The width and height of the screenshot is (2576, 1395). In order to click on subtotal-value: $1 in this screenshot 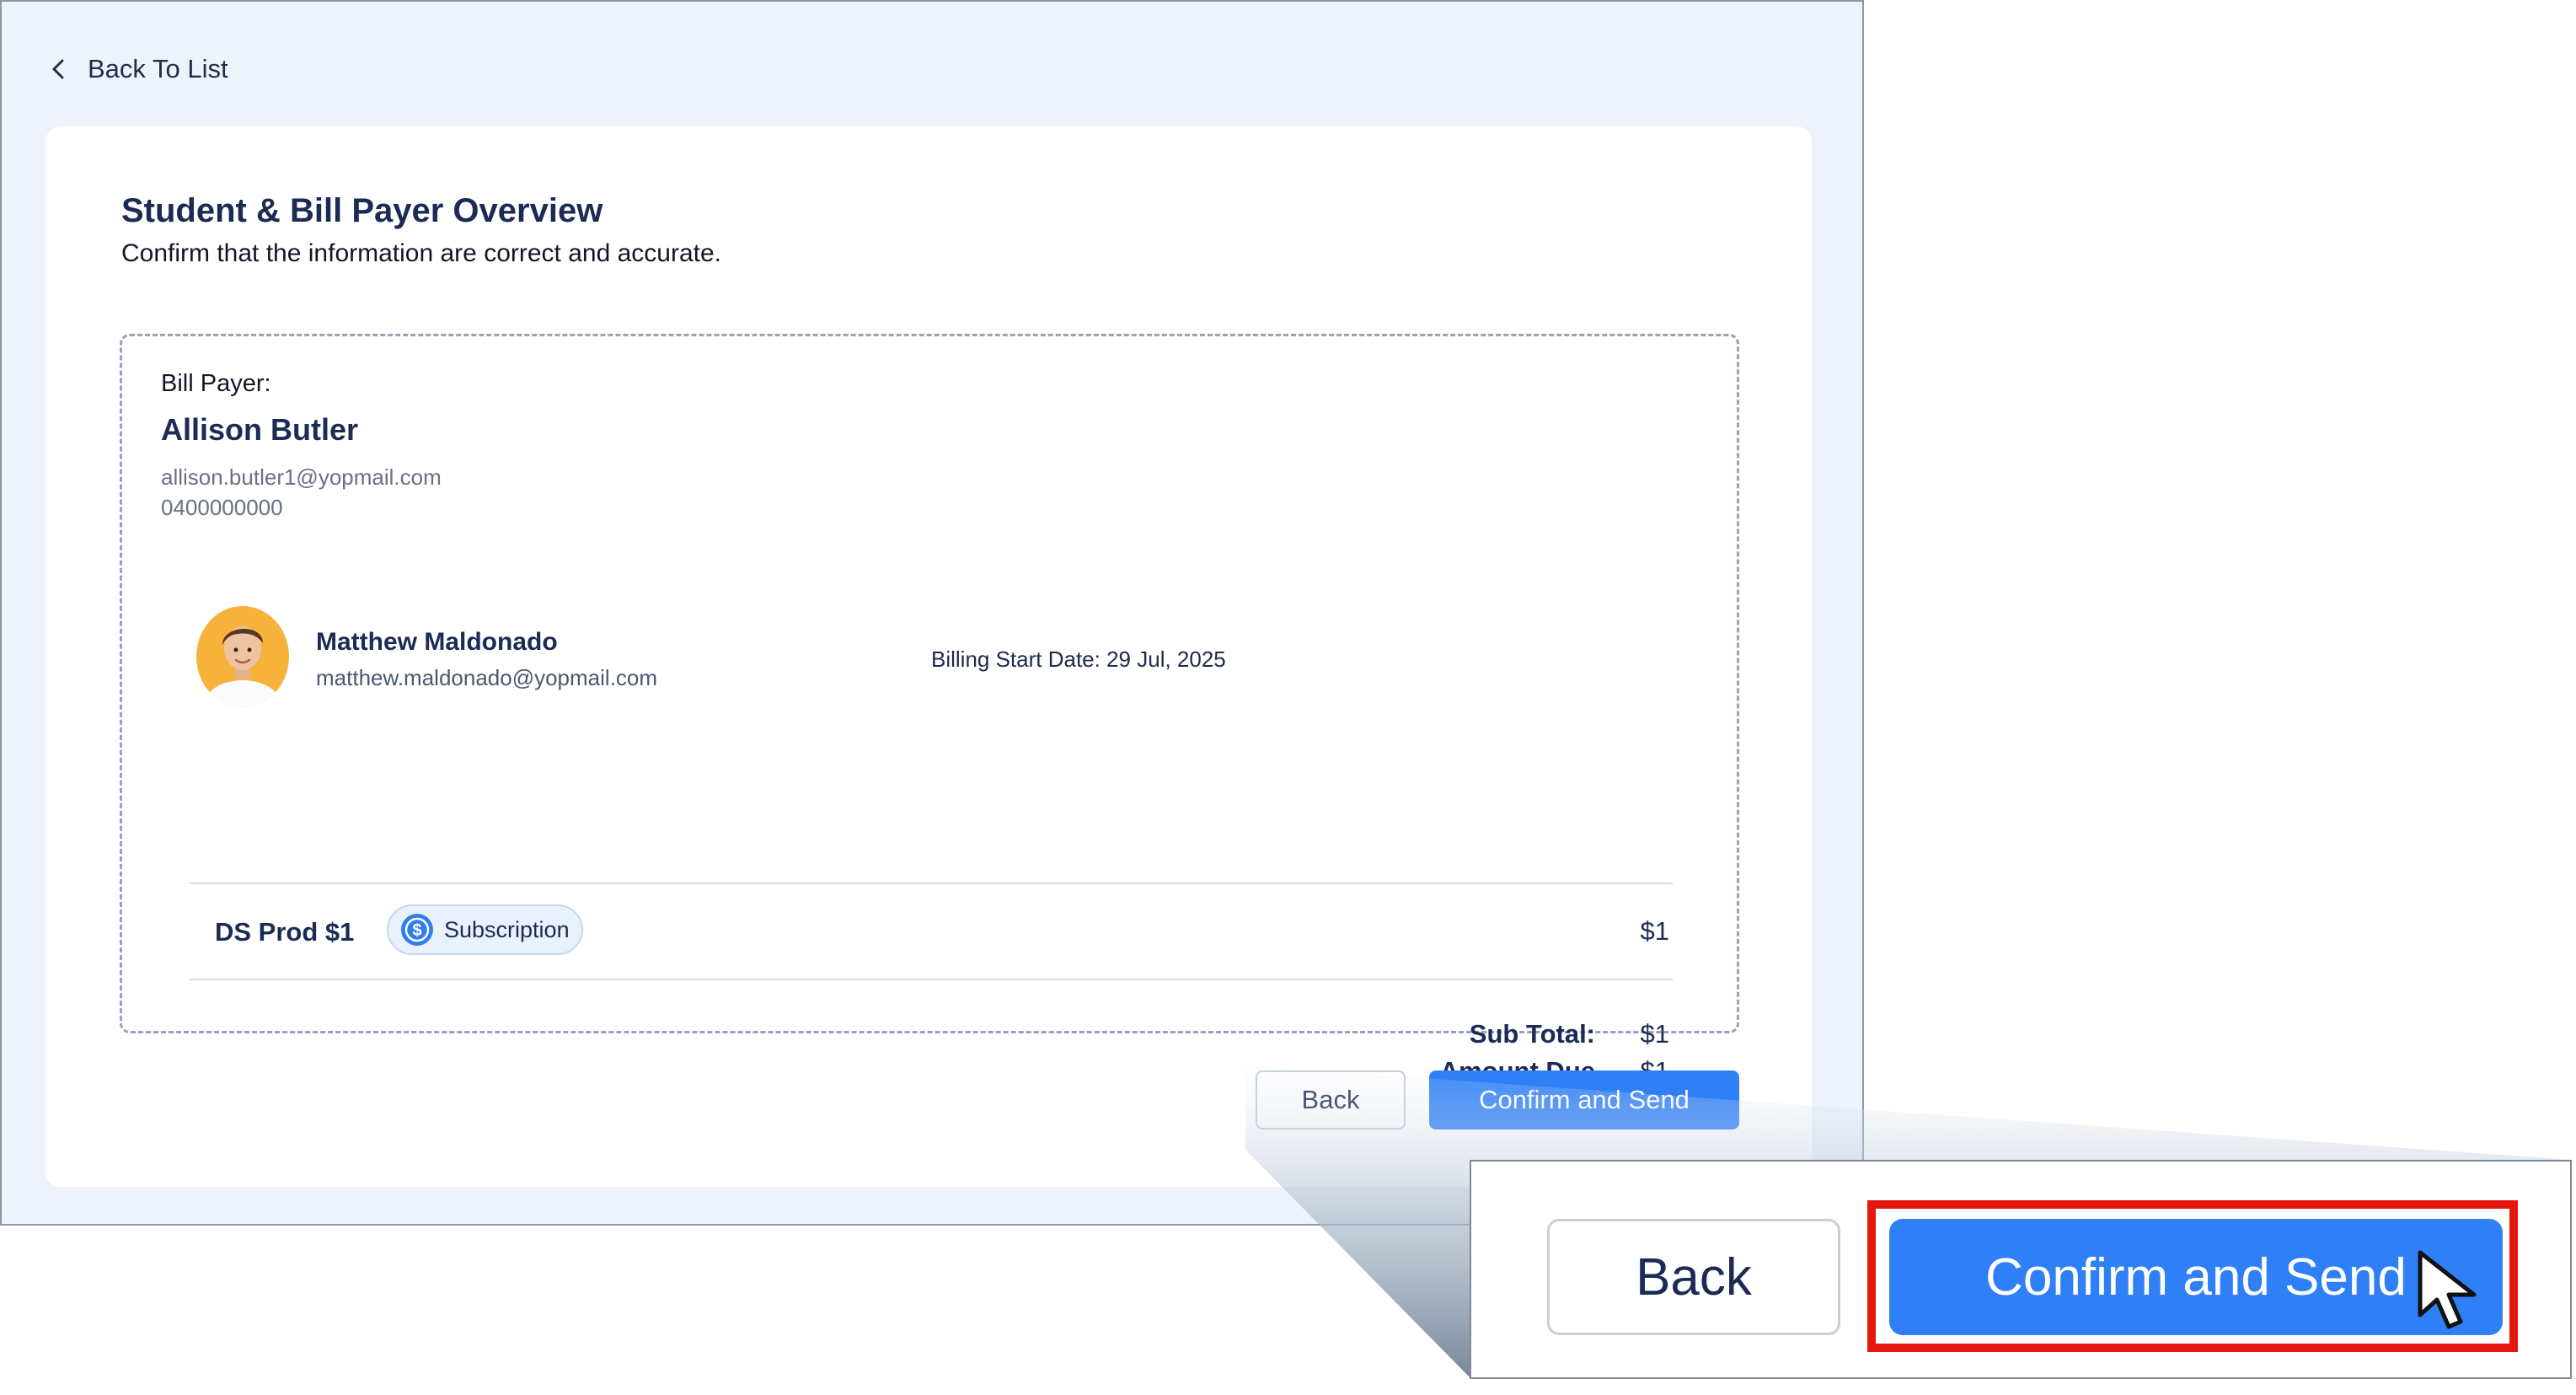, I will do `click(1654, 1034)`.